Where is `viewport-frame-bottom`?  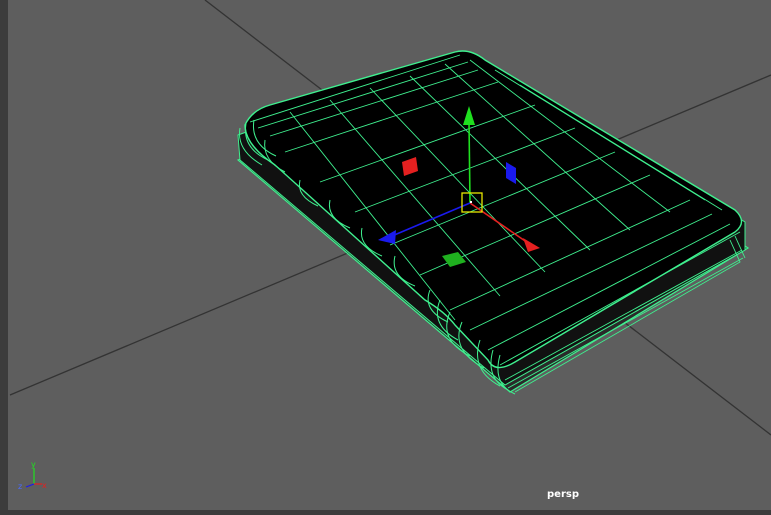 viewport-frame-bottom is located at coordinates (385, 512).